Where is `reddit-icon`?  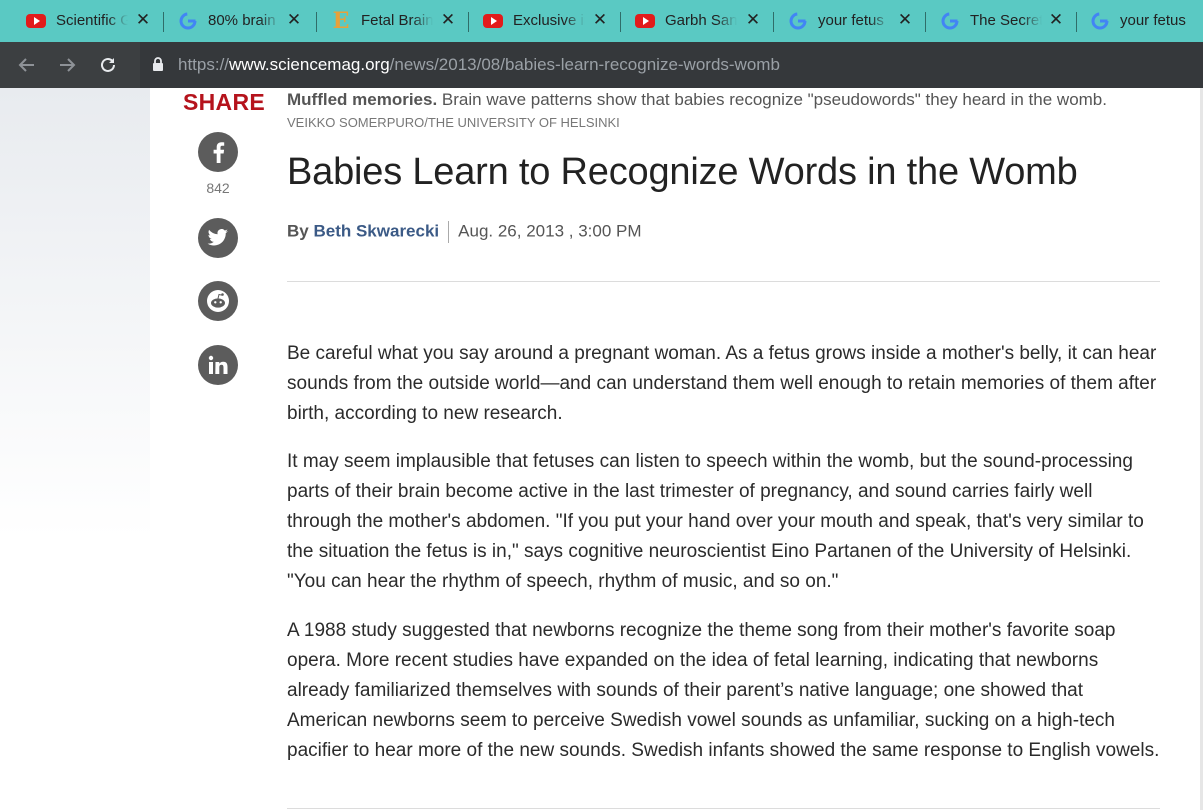 reddit-icon is located at coordinates (218, 301).